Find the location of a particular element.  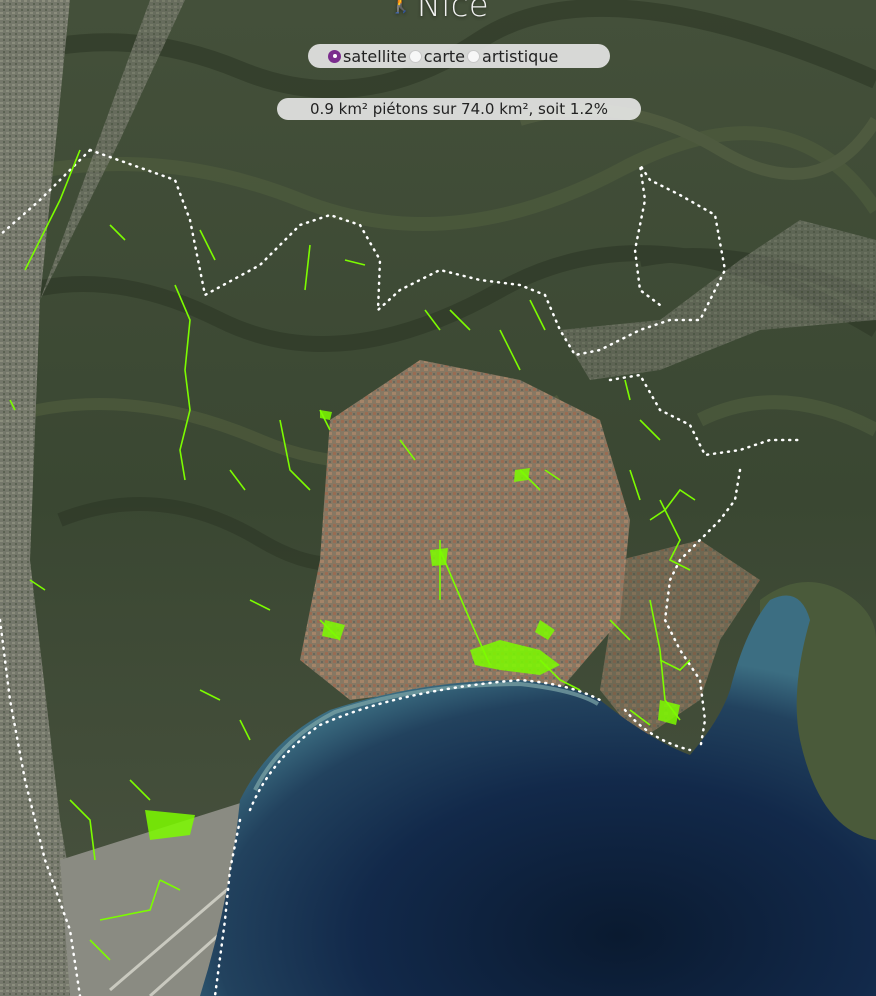

layer-option-satellite: satellite is located at coordinates (367, 56).